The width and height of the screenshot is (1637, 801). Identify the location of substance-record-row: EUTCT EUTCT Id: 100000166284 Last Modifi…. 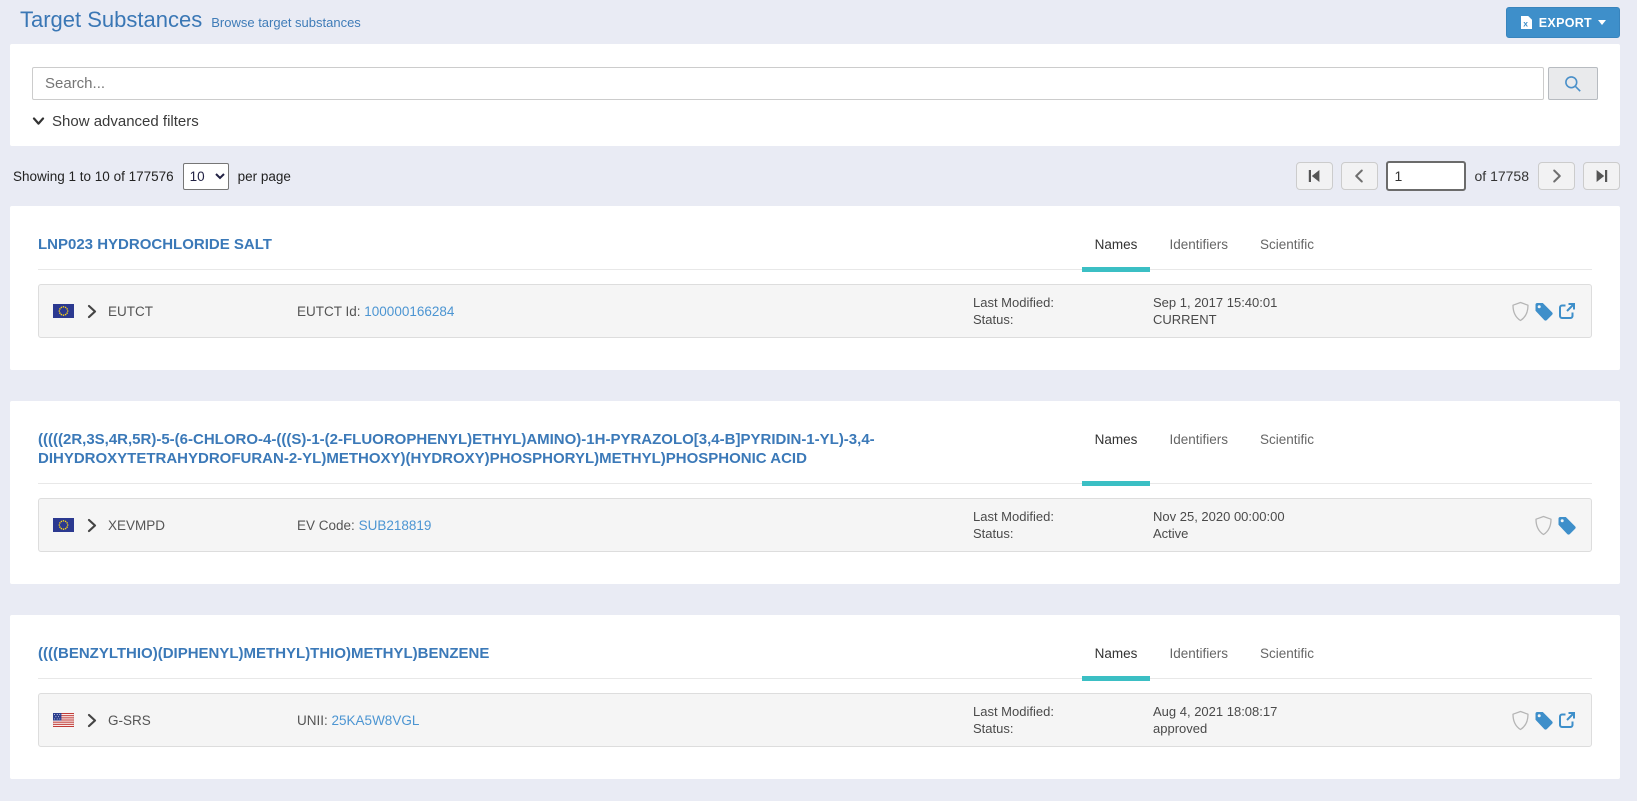
(815, 311).